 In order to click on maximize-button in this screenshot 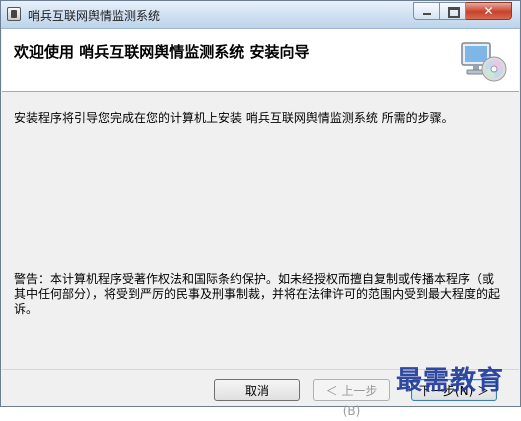, I will do `click(453, 11)`.